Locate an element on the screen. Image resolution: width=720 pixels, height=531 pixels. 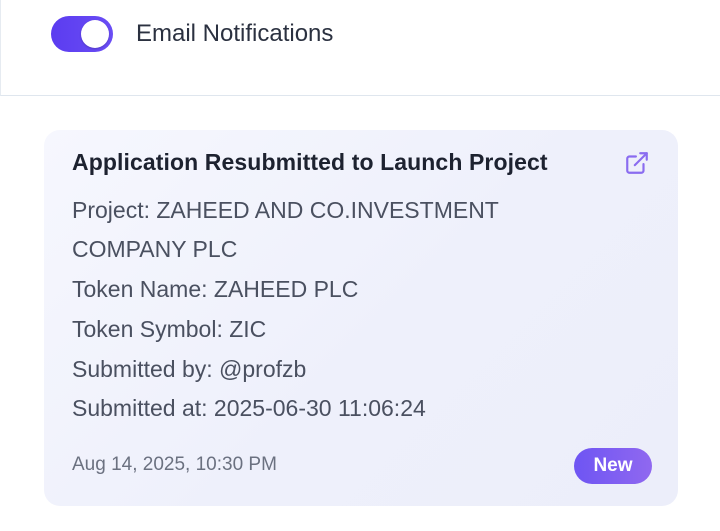
toggle-knob is located at coordinates (95, 34).